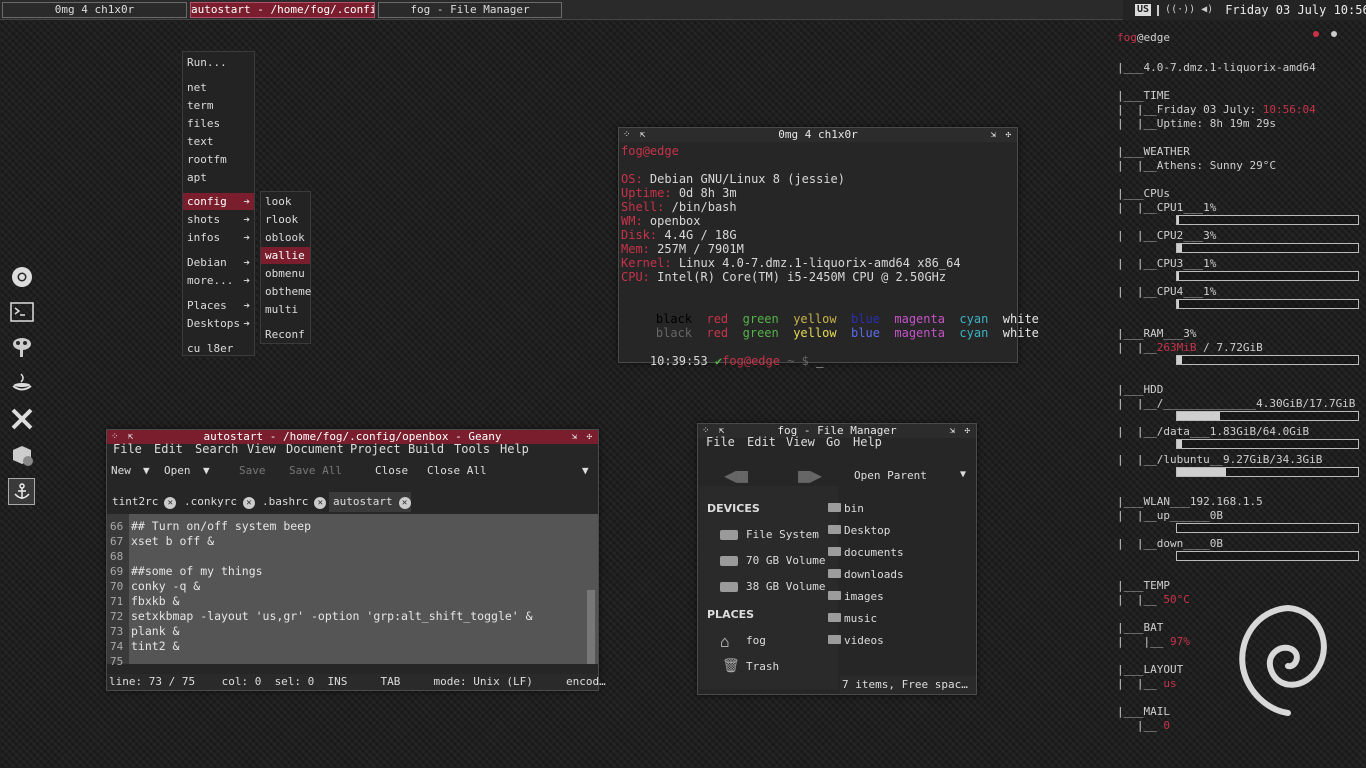 This screenshot has height=768, width=1366. What do you see at coordinates (285, 219) in the screenshot?
I see `submenu-item-rlook: rlook` at bounding box center [285, 219].